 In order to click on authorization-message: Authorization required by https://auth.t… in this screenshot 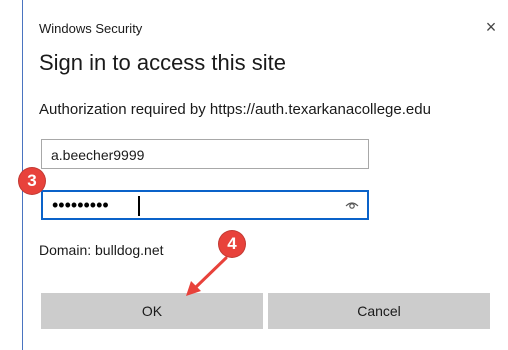, I will do `click(235, 109)`.